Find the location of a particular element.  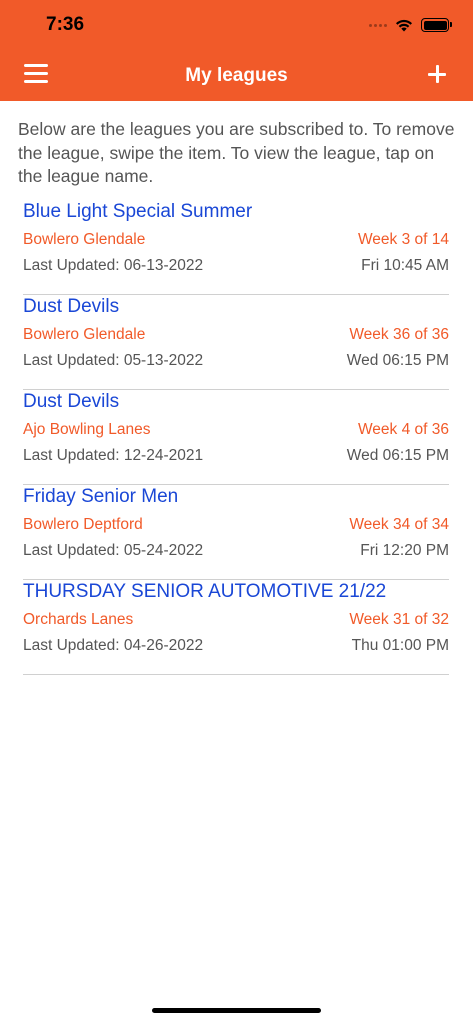

status-icons is located at coordinates (410, 25).